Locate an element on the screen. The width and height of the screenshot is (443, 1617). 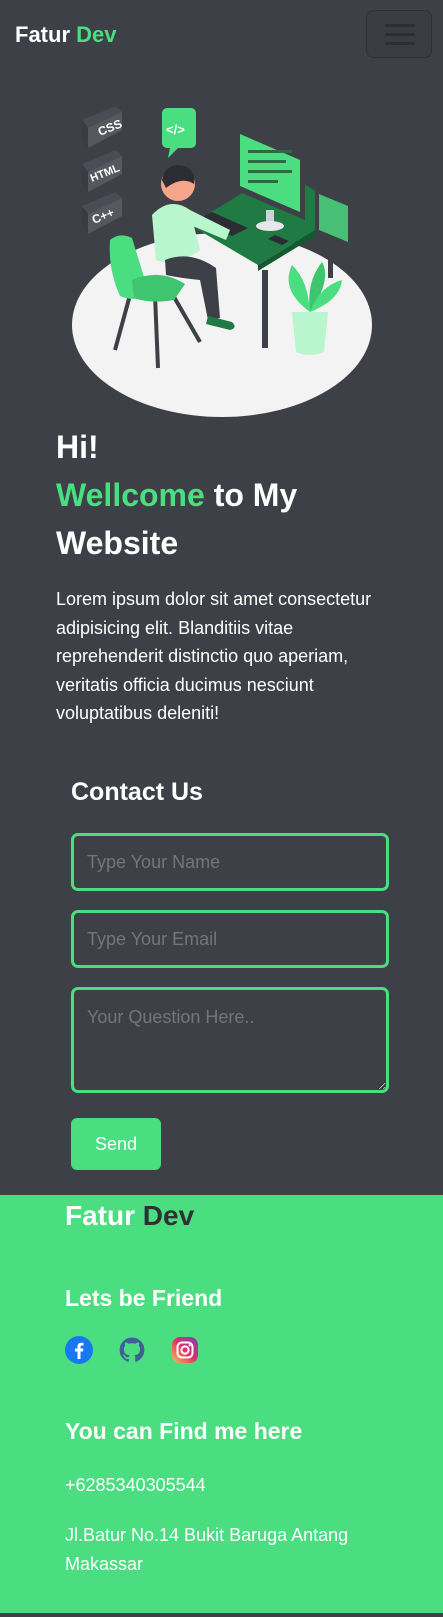
social-links is located at coordinates (132, 1351).